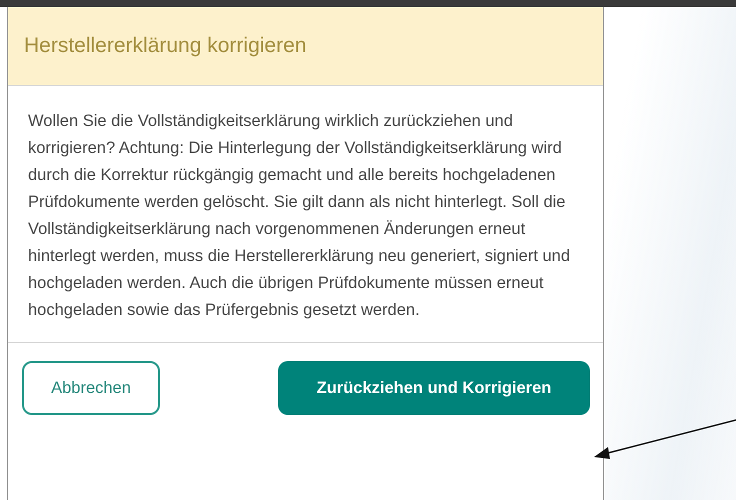 The width and height of the screenshot is (736, 500). Describe the element at coordinates (434, 388) in the screenshot. I see `withdraw-correct-button: Zurückziehen und Korrigieren` at that location.